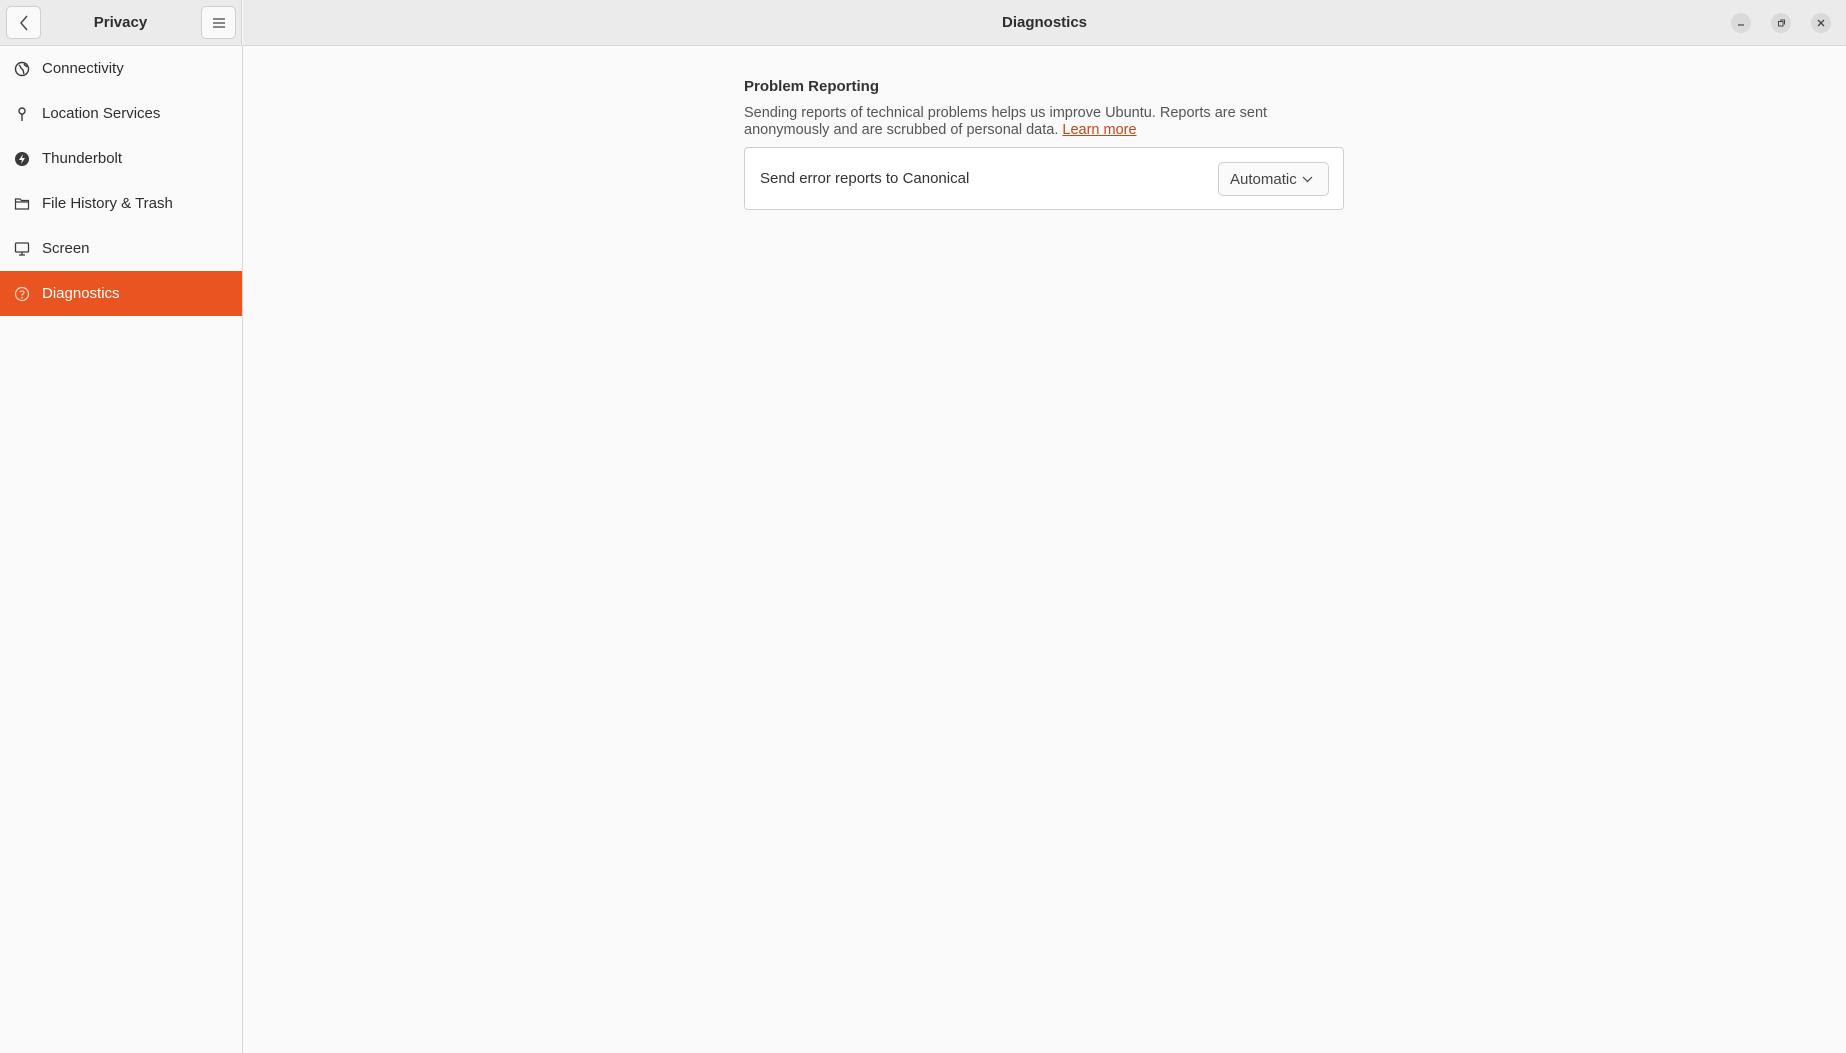  Describe the element at coordinates (107, 203) in the screenshot. I see `sidebar-item-label: File History & Trash` at that location.